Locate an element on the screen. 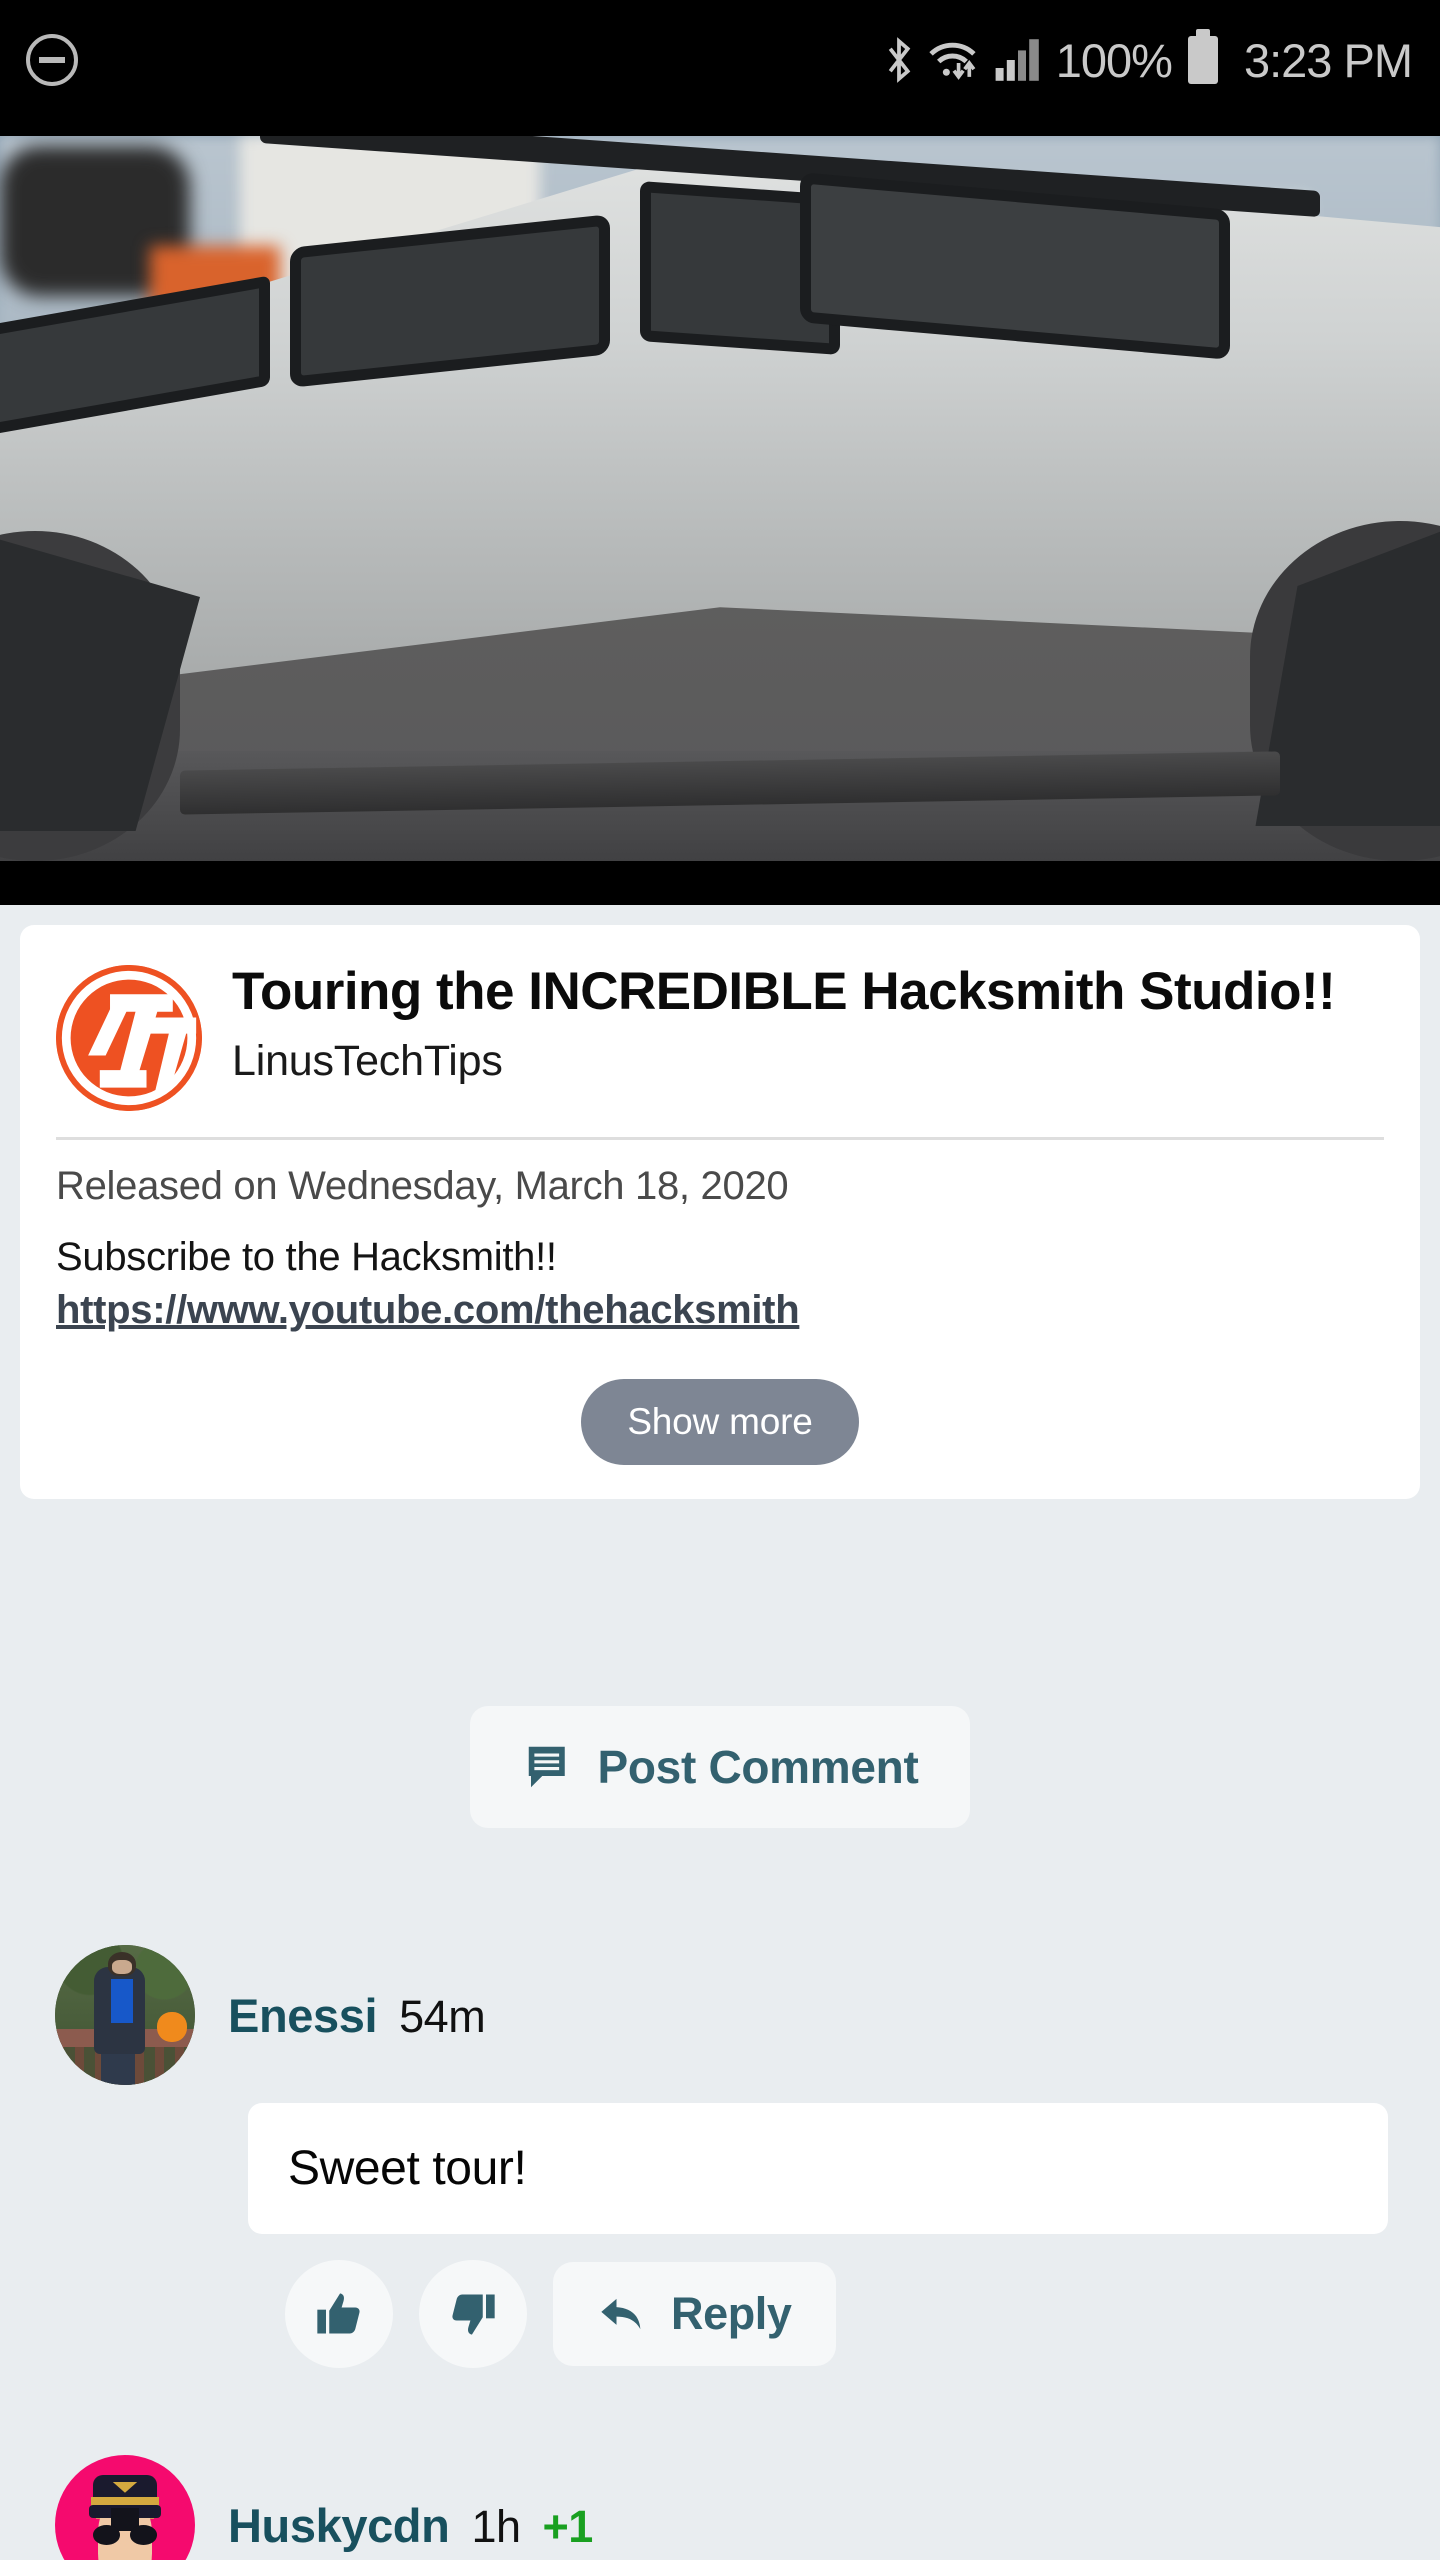 The width and height of the screenshot is (1440, 2560). wifi-transfer-icon is located at coordinates (952, 61).